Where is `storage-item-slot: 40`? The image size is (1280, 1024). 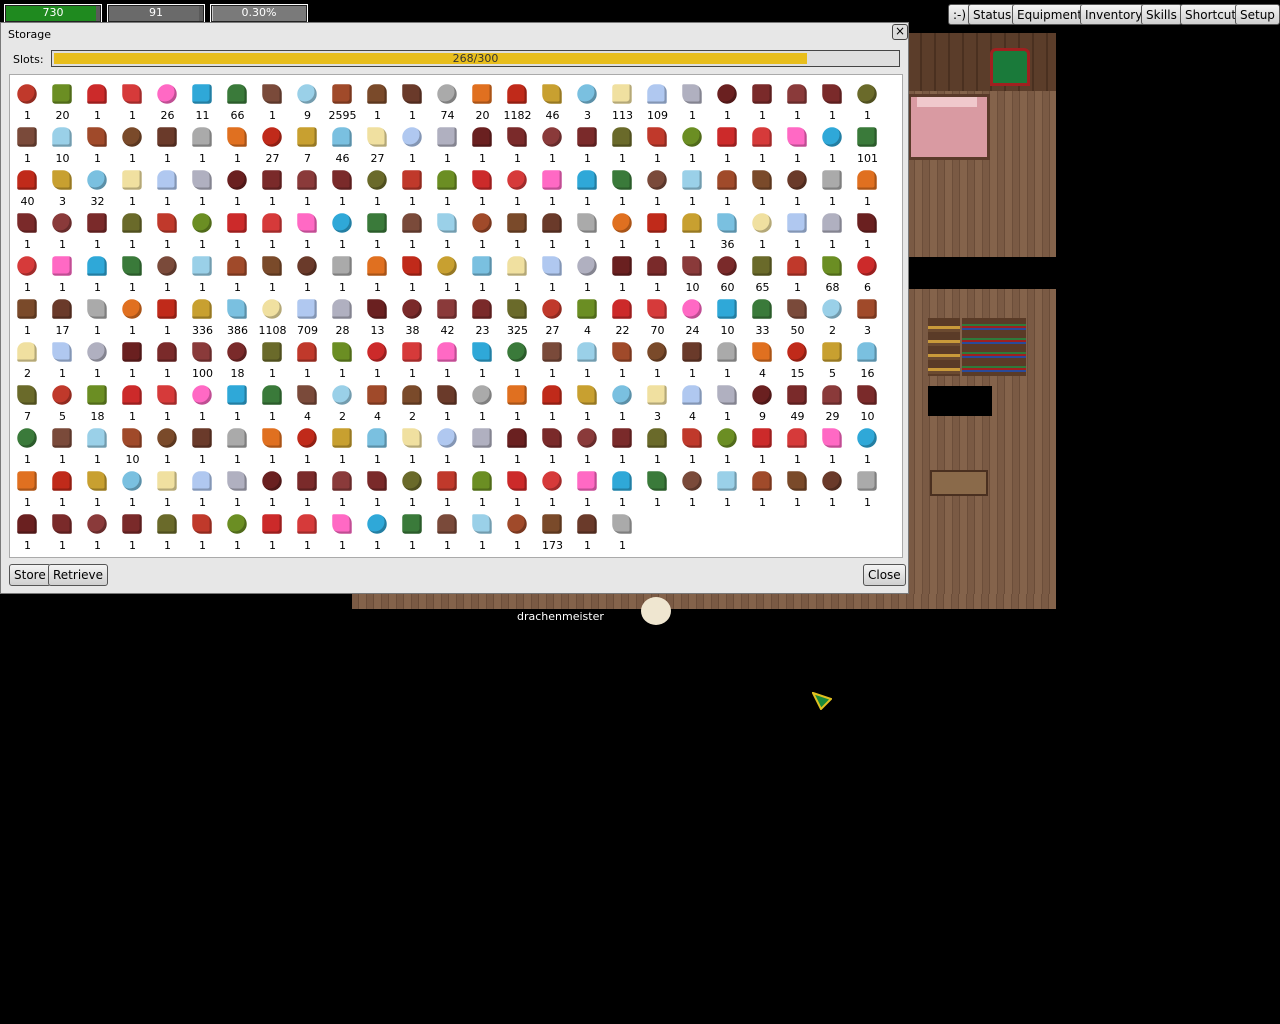
storage-item-slot: 40 is located at coordinates (27, 186).